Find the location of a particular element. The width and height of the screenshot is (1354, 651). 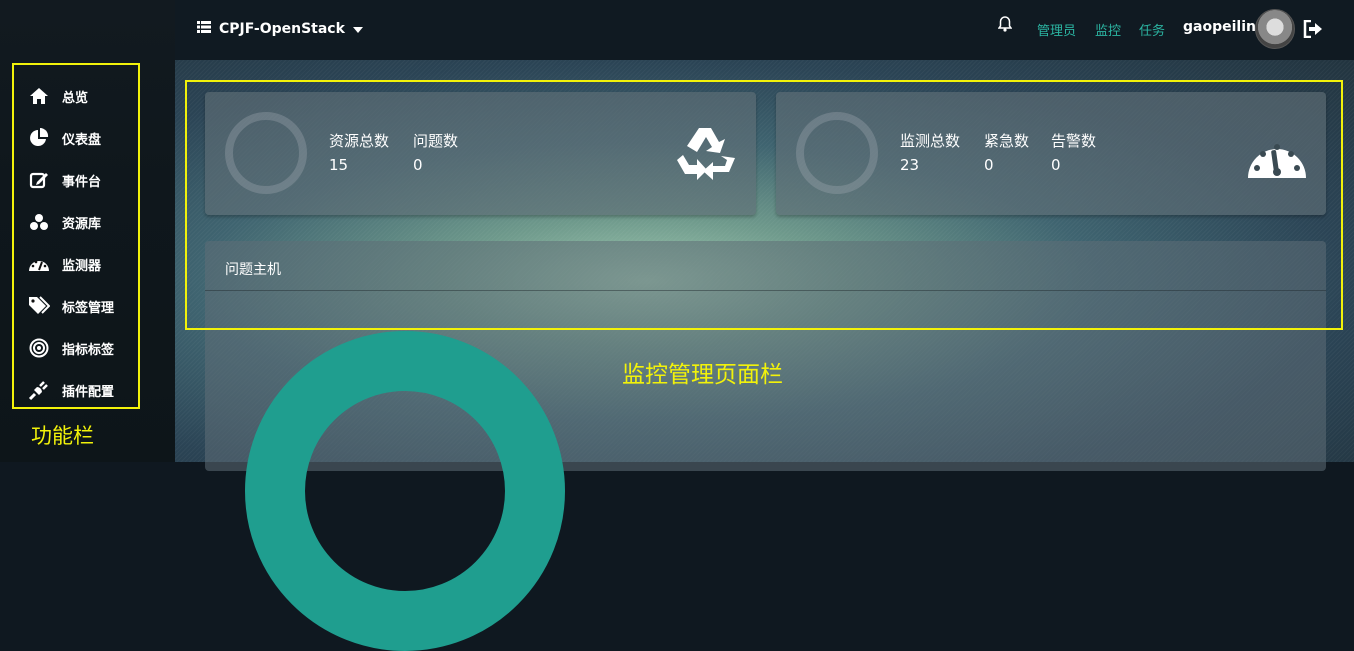

pie-chart-icon is located at coordinates (39, 138).